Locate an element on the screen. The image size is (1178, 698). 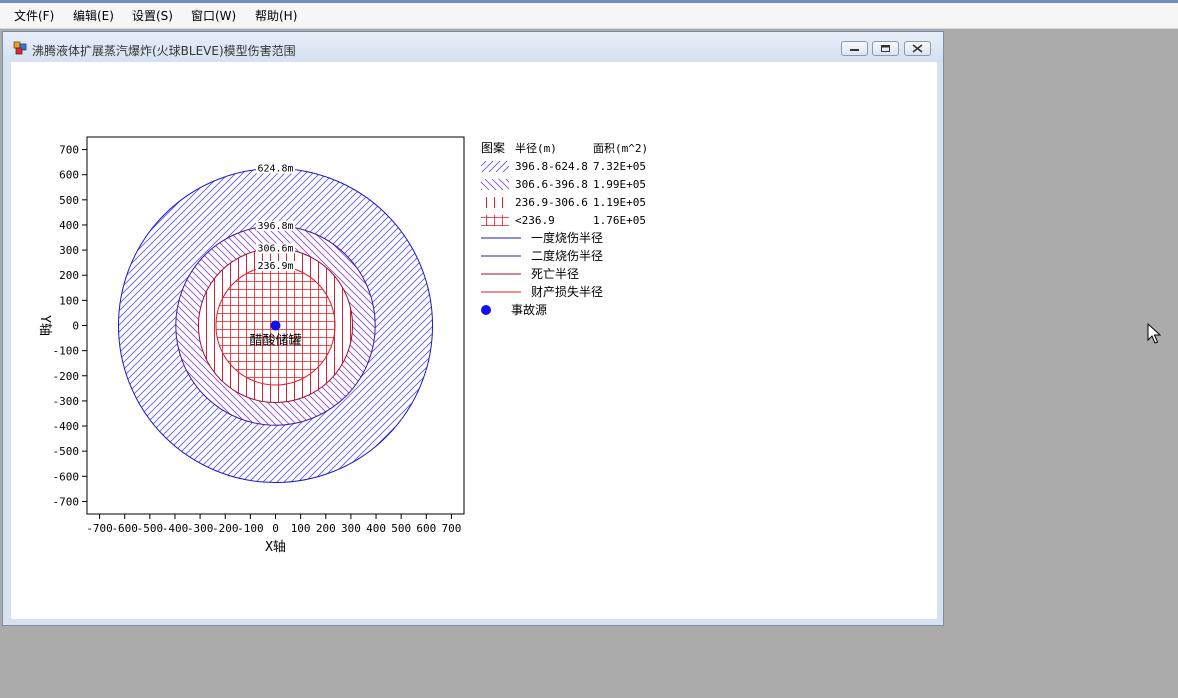
circle-radius-label: 306.6m is located at coordinates (275, 248).